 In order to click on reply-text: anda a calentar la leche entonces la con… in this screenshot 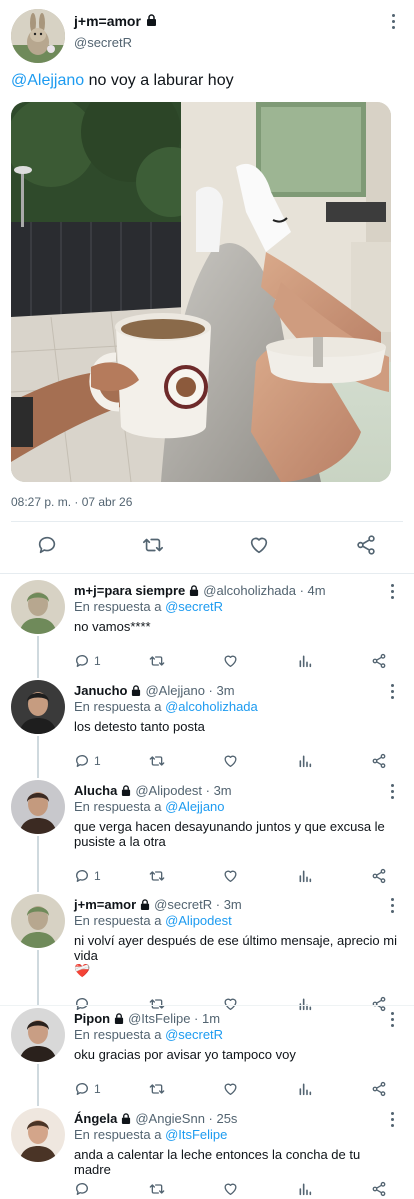, I will do `click(217, 1162)`.